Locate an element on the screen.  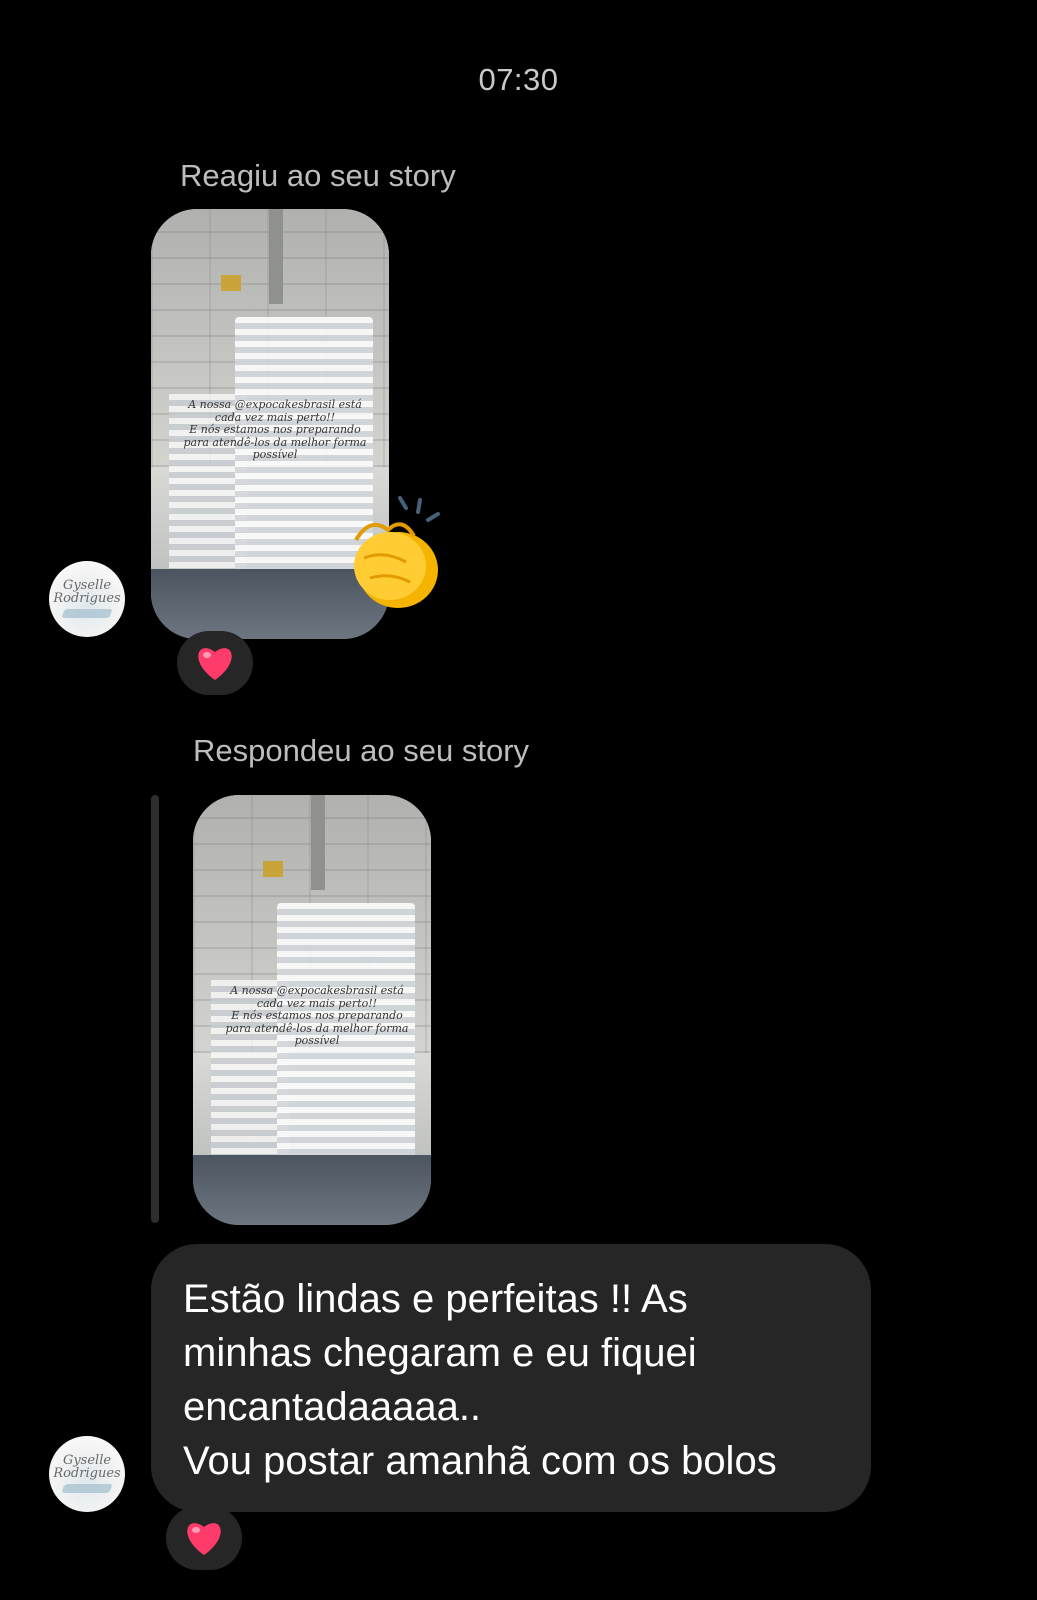
reply-quote-bar is located at coordinates (155, 1009).